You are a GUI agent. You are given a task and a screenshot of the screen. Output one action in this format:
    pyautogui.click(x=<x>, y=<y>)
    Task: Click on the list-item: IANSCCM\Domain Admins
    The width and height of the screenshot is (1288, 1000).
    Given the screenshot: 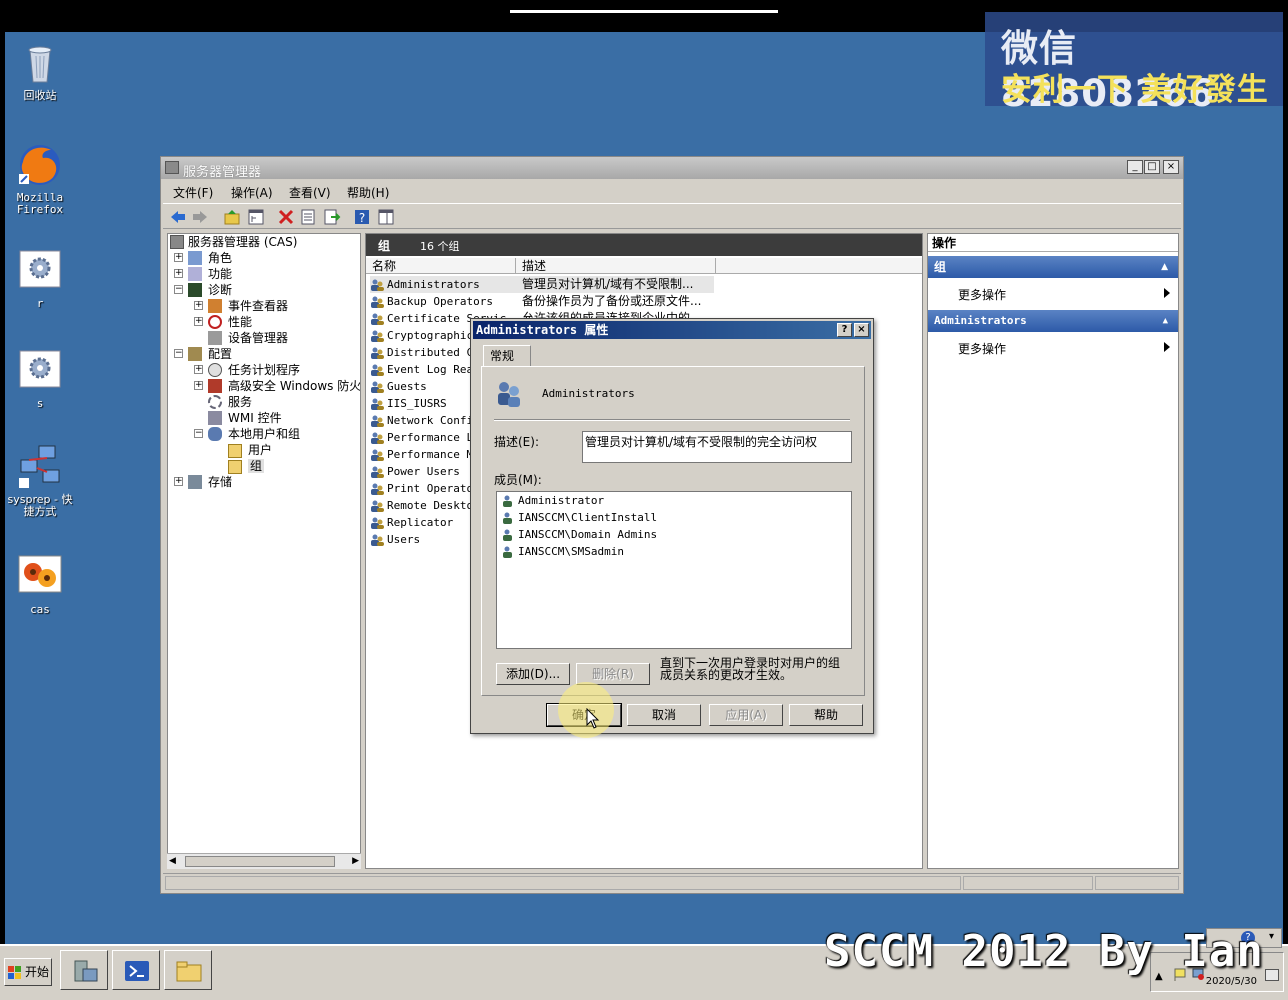 What is the action you would take?
    pyautogui.click(x=579, y=534)
    